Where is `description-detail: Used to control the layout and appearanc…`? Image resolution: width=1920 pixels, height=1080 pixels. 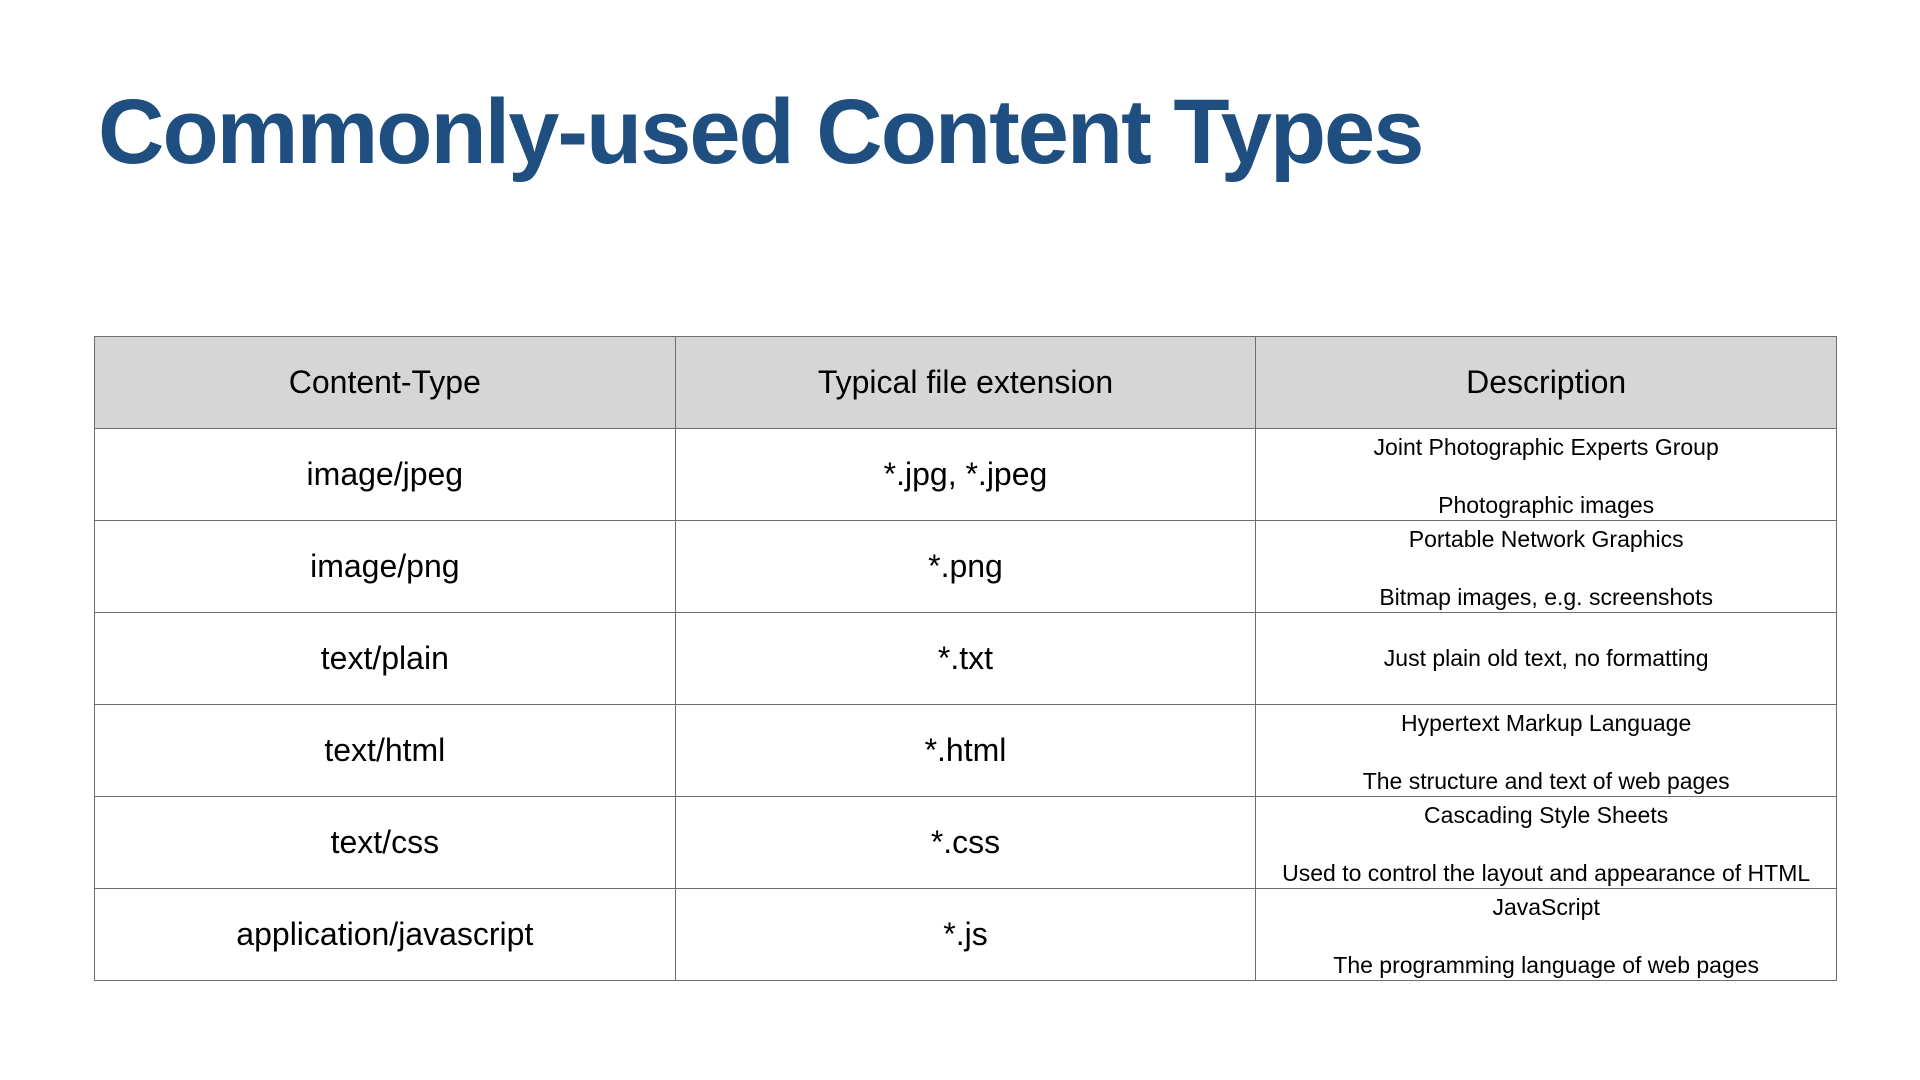 description-detail: Used to control the layout and appearanc… is located at coordinates (1546, 873).